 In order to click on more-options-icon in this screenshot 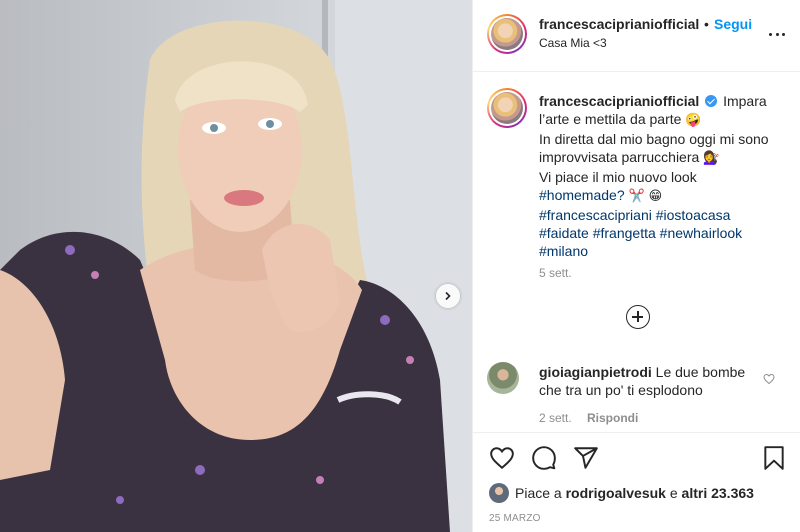, I will do `click(777, 34)`.